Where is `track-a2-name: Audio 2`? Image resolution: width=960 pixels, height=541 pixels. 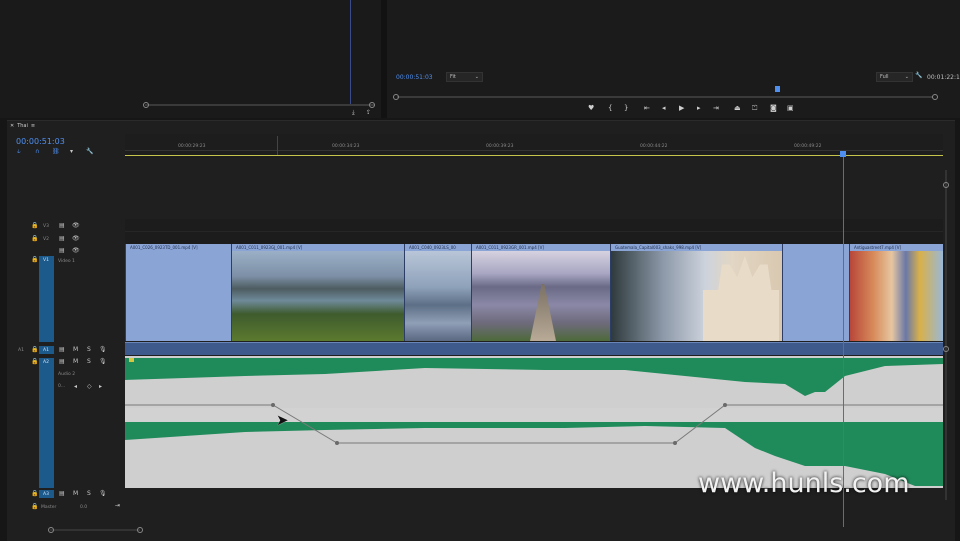 track-a2-name: Audio 2 is located at coordinates (67, 374).